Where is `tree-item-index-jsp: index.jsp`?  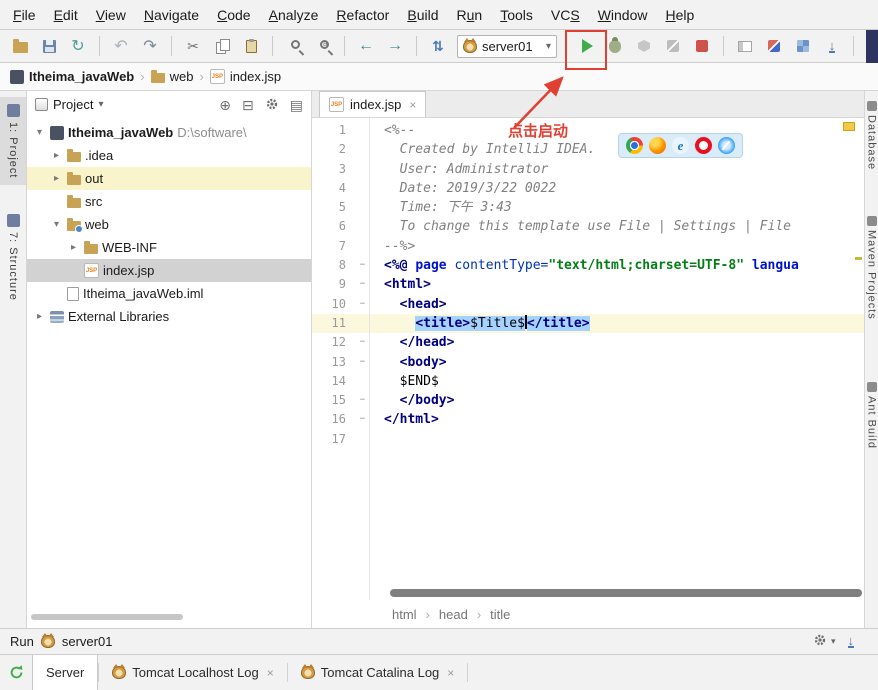
tree-item-index-jsp: index.jsp is located at coordinates (169, 270).